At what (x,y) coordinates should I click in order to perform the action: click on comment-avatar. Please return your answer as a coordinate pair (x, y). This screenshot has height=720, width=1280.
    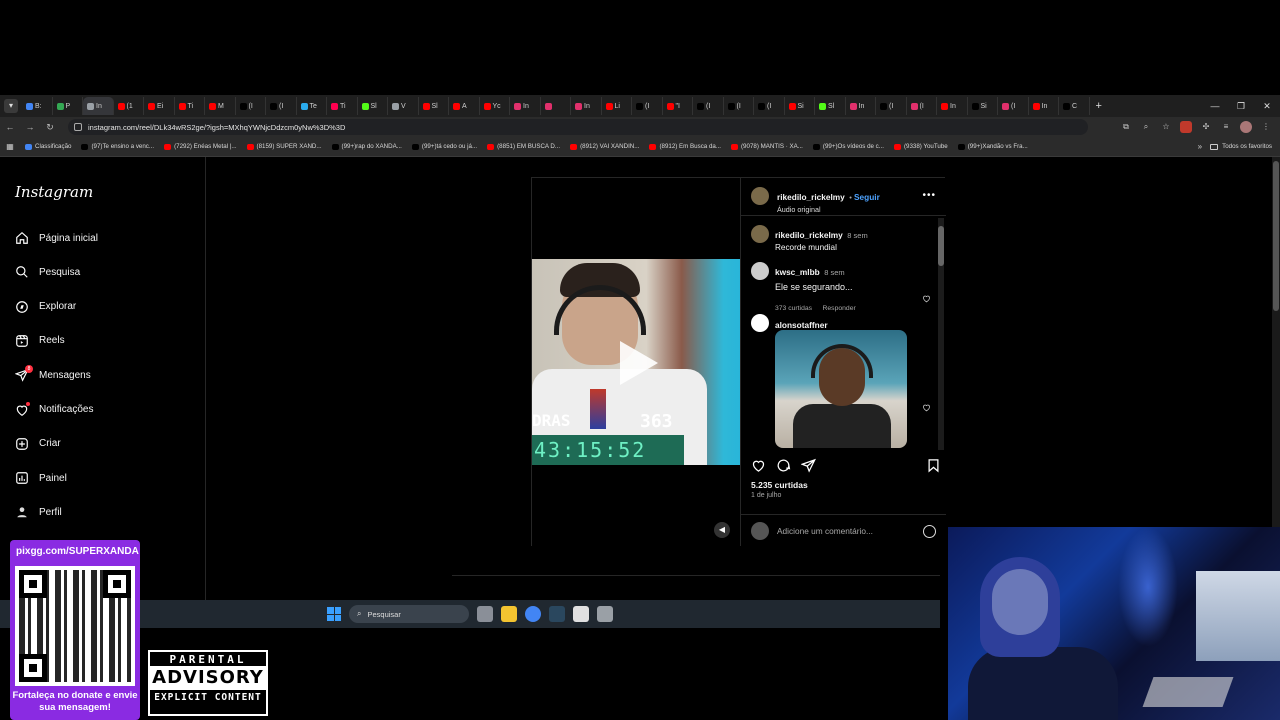
    Looking at the image, I should click on (760, 271).